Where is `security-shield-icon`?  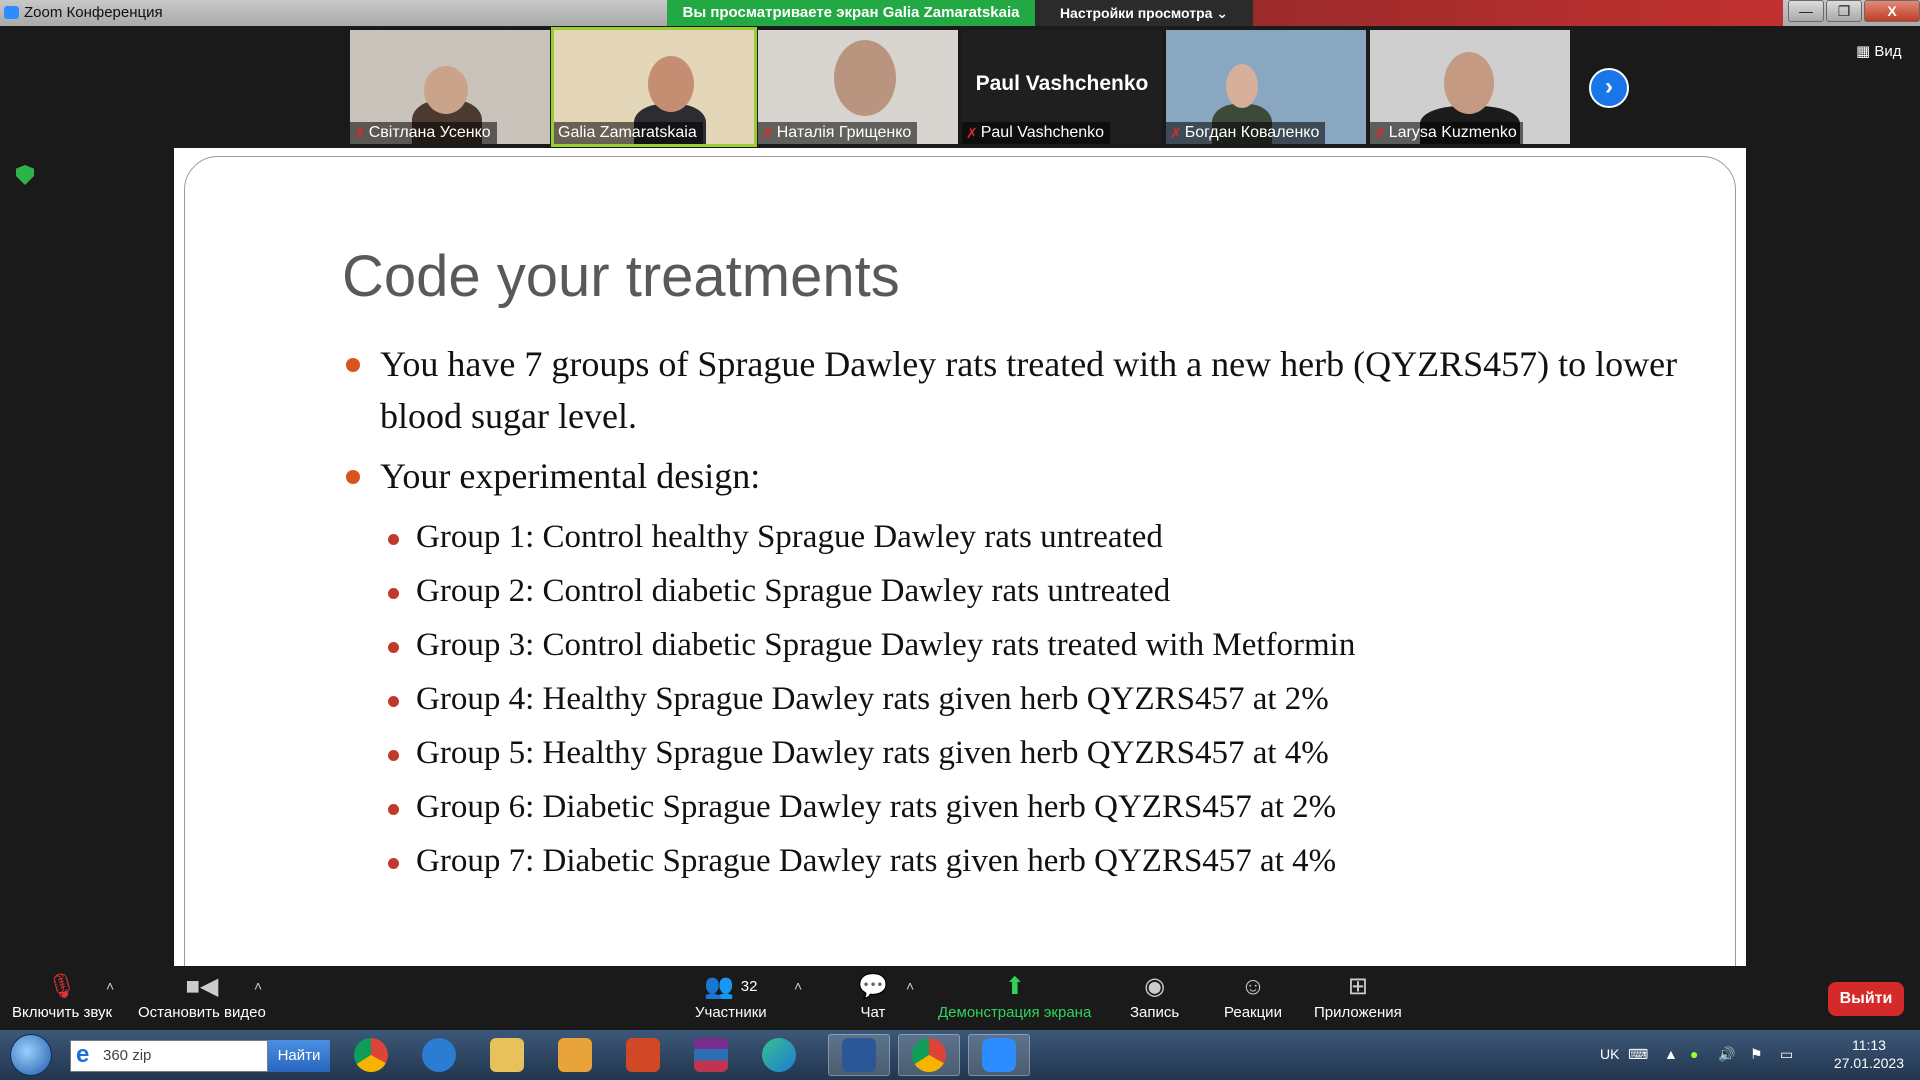
security-shield-icon is located at coordinates (25, 175).